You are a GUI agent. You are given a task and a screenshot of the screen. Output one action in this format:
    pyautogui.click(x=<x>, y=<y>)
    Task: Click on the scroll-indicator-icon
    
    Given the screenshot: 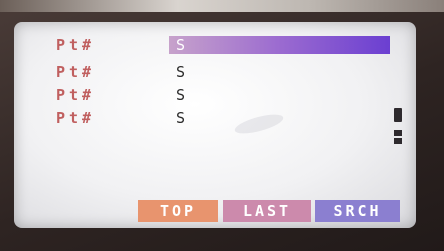 What is the action you would take?
    pyautogui.click(x=398, y=115)
    